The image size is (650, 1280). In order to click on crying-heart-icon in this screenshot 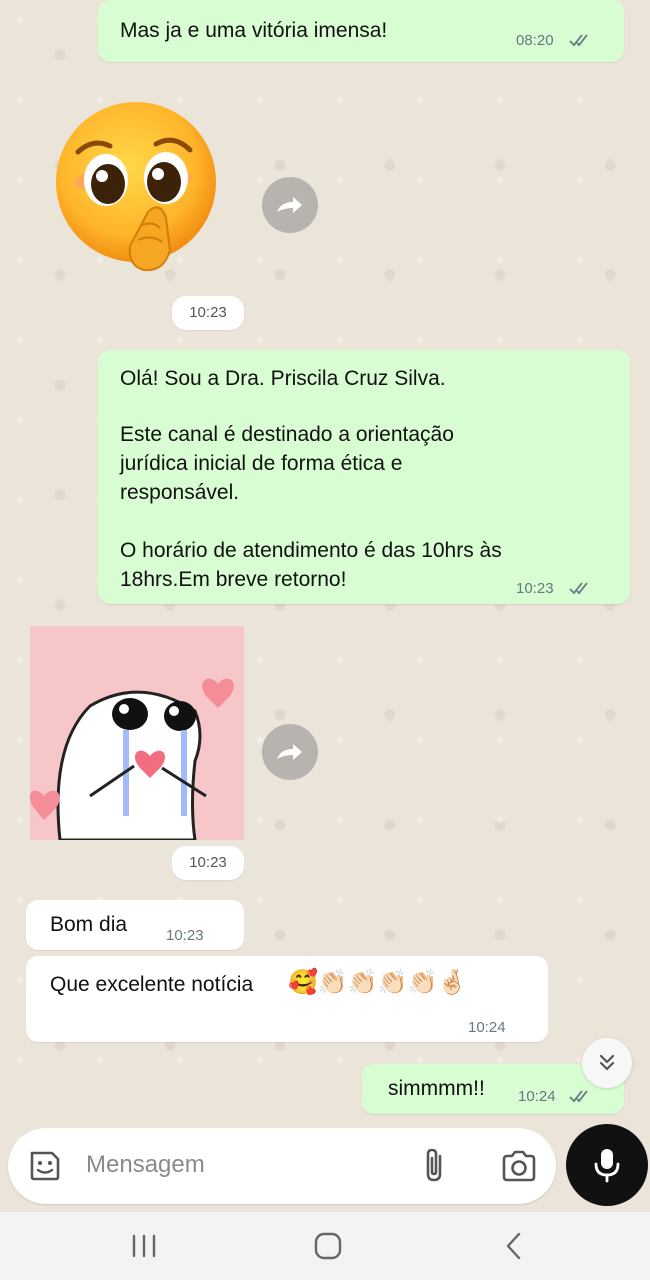, I will do `click(131, 760)`.